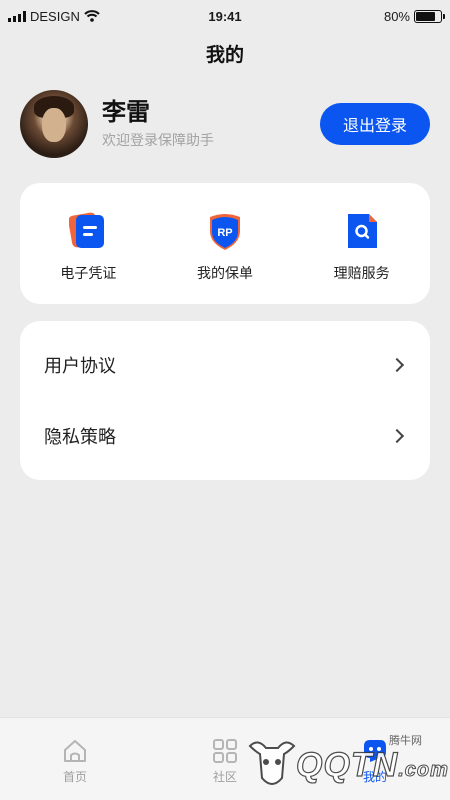 Image resolution: width=450 pixels, height=800 pixels. What do you see at coordinates (126, 112) in the screenshot?
I see `user-name: 李雷` at bounding box center [126, 112].